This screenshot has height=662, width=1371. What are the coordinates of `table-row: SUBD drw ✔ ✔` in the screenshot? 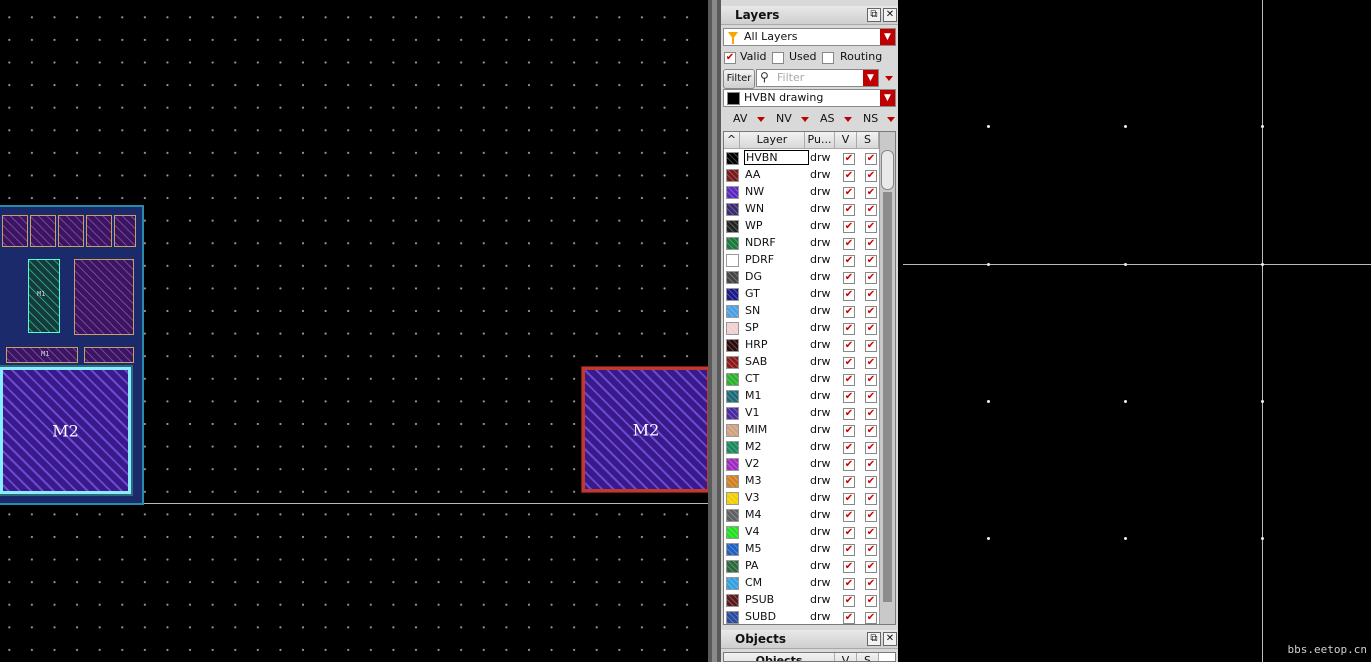 It's located at (801, 616).